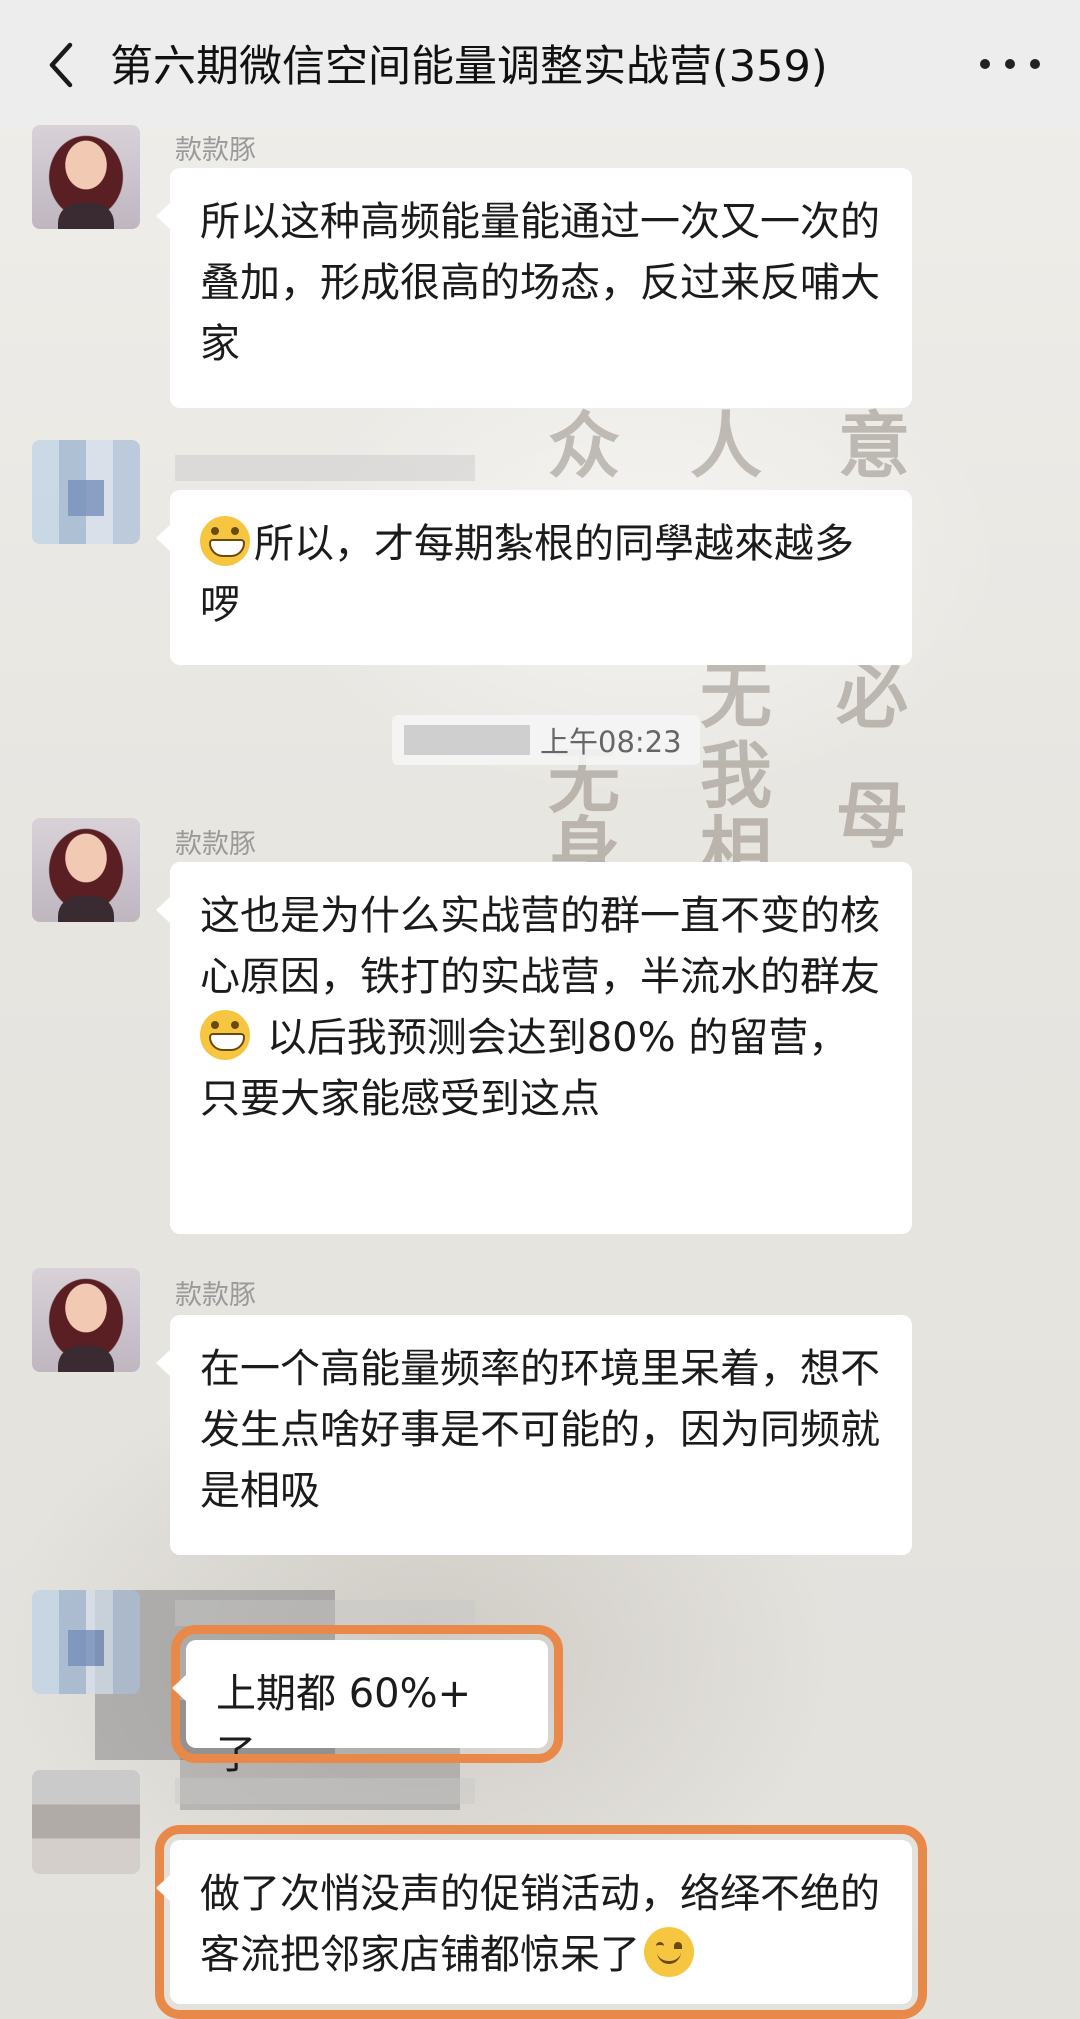 This screenshot has width=1080, height=2019. What do you see at coordinates (611, 742) in the screenshot?
I see `timestamp-text: 上午08:23` at bounding box center [611, 742].